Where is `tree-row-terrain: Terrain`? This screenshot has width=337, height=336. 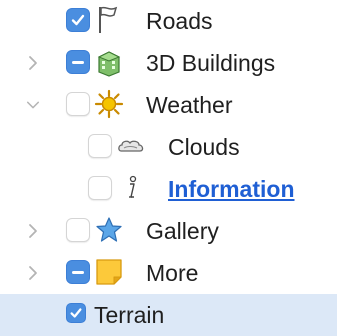
tree-row-terrain: Terrain is located at coordinates (168, 315).